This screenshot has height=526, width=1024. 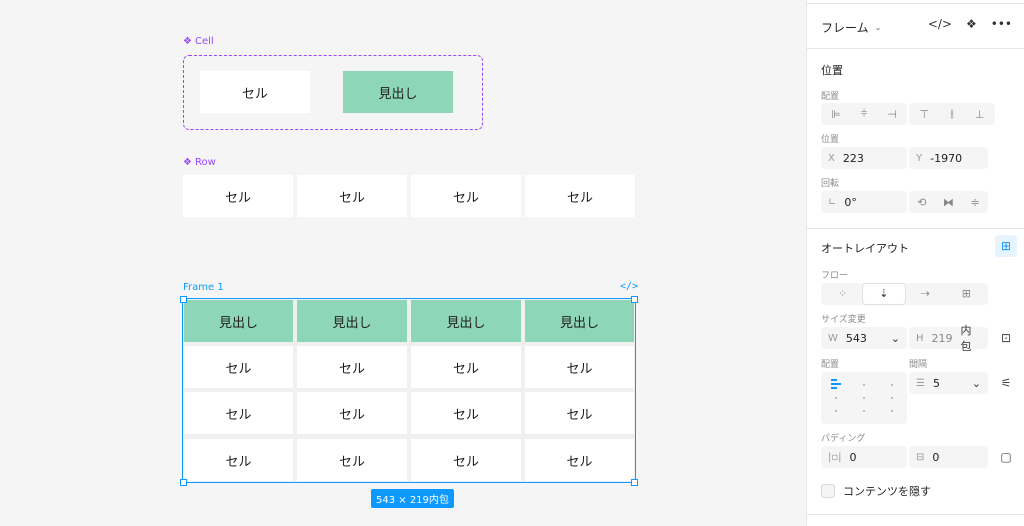 I want to click on align-top-icon: ⊤, so click(x=925, y=114).